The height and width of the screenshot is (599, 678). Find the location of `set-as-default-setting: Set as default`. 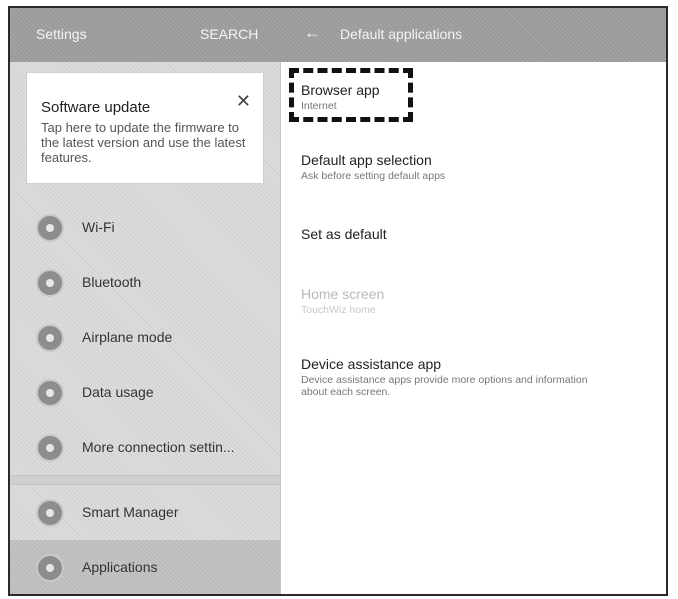

set-as-default-setting: Set as default is located at coordinates (344, 234).